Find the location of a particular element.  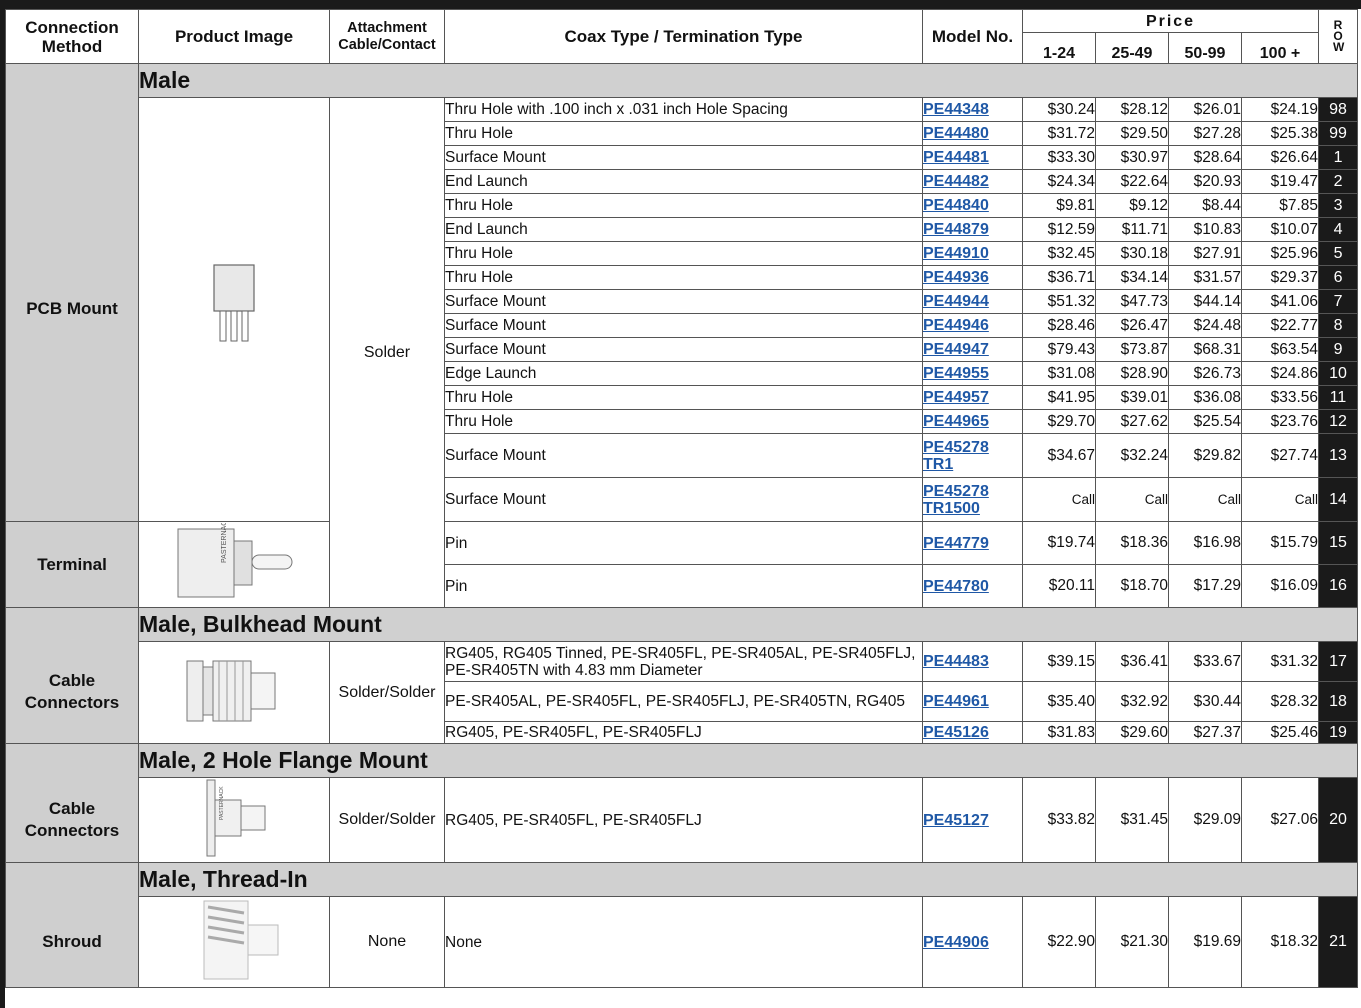

price-cell: $22.64 is located at coordinates (1132, 181).